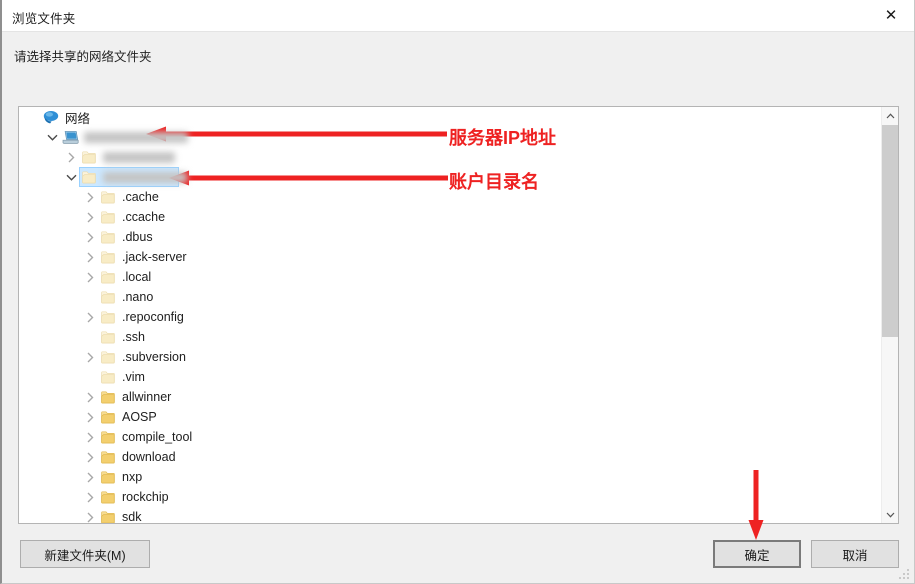 This screenshot has height=584, width=915. Describe the element at coordinates (140, 197) in the screenshot. I see `tree-row-label: .cache` at that location.